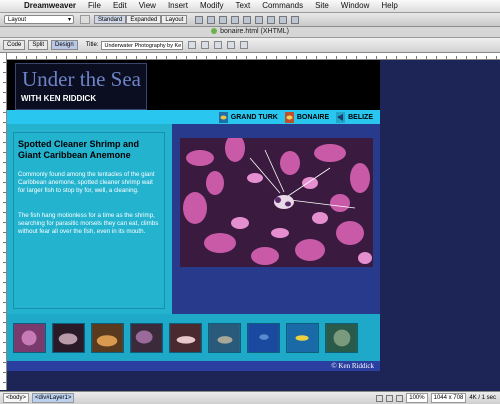 The image size is (500, 404). What do you see at coordinates (94, 6) in the screenshot?
I see `menu-file: File` at bounding box center [94, 6].